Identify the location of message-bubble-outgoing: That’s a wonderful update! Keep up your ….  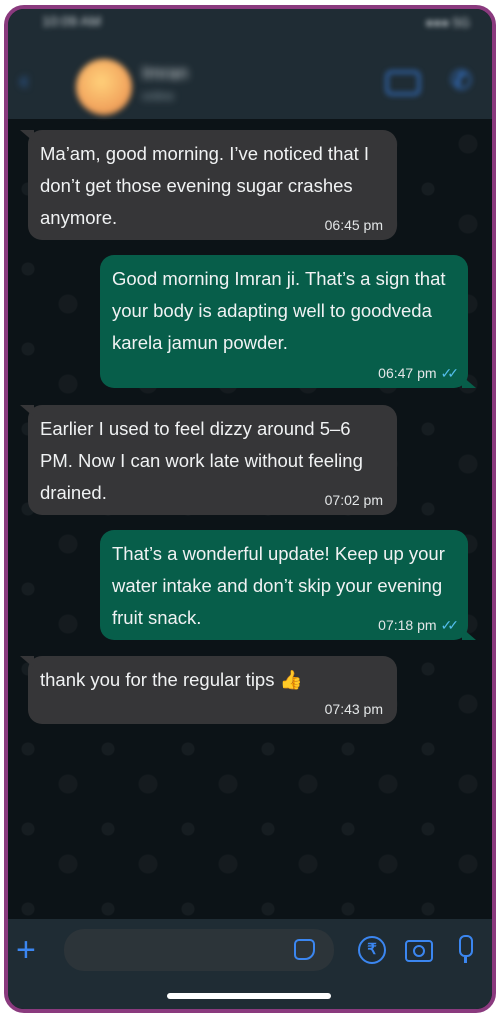
(288, 585).